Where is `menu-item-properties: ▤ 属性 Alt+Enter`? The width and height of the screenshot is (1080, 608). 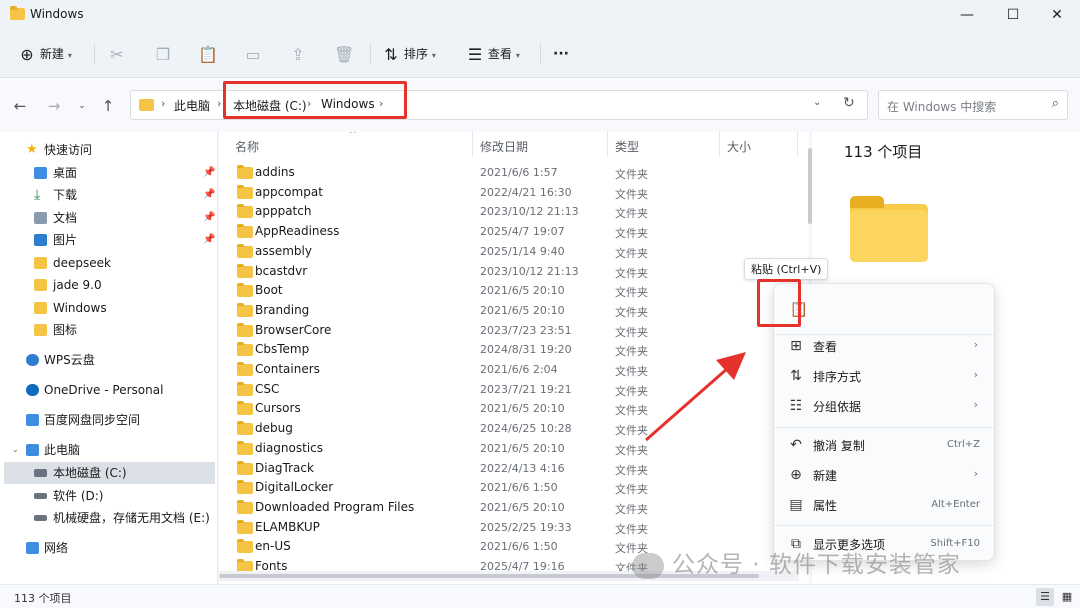 menu-item-properties: ▤ 属性 Alt+Enter is located at coordinates (884, 505).